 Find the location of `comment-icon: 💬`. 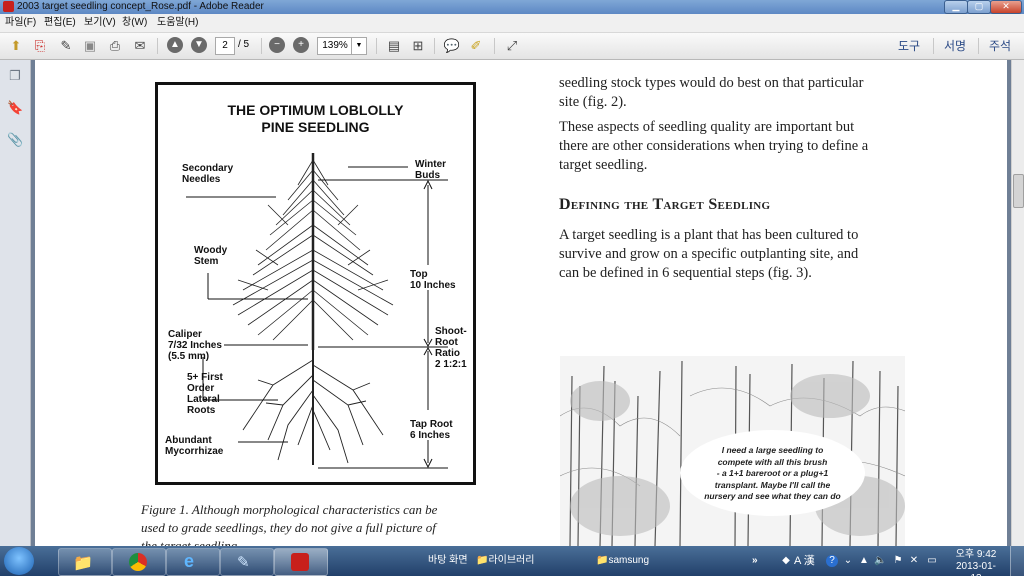

comment-icon: 💬 is located at coordinates (452, 46).